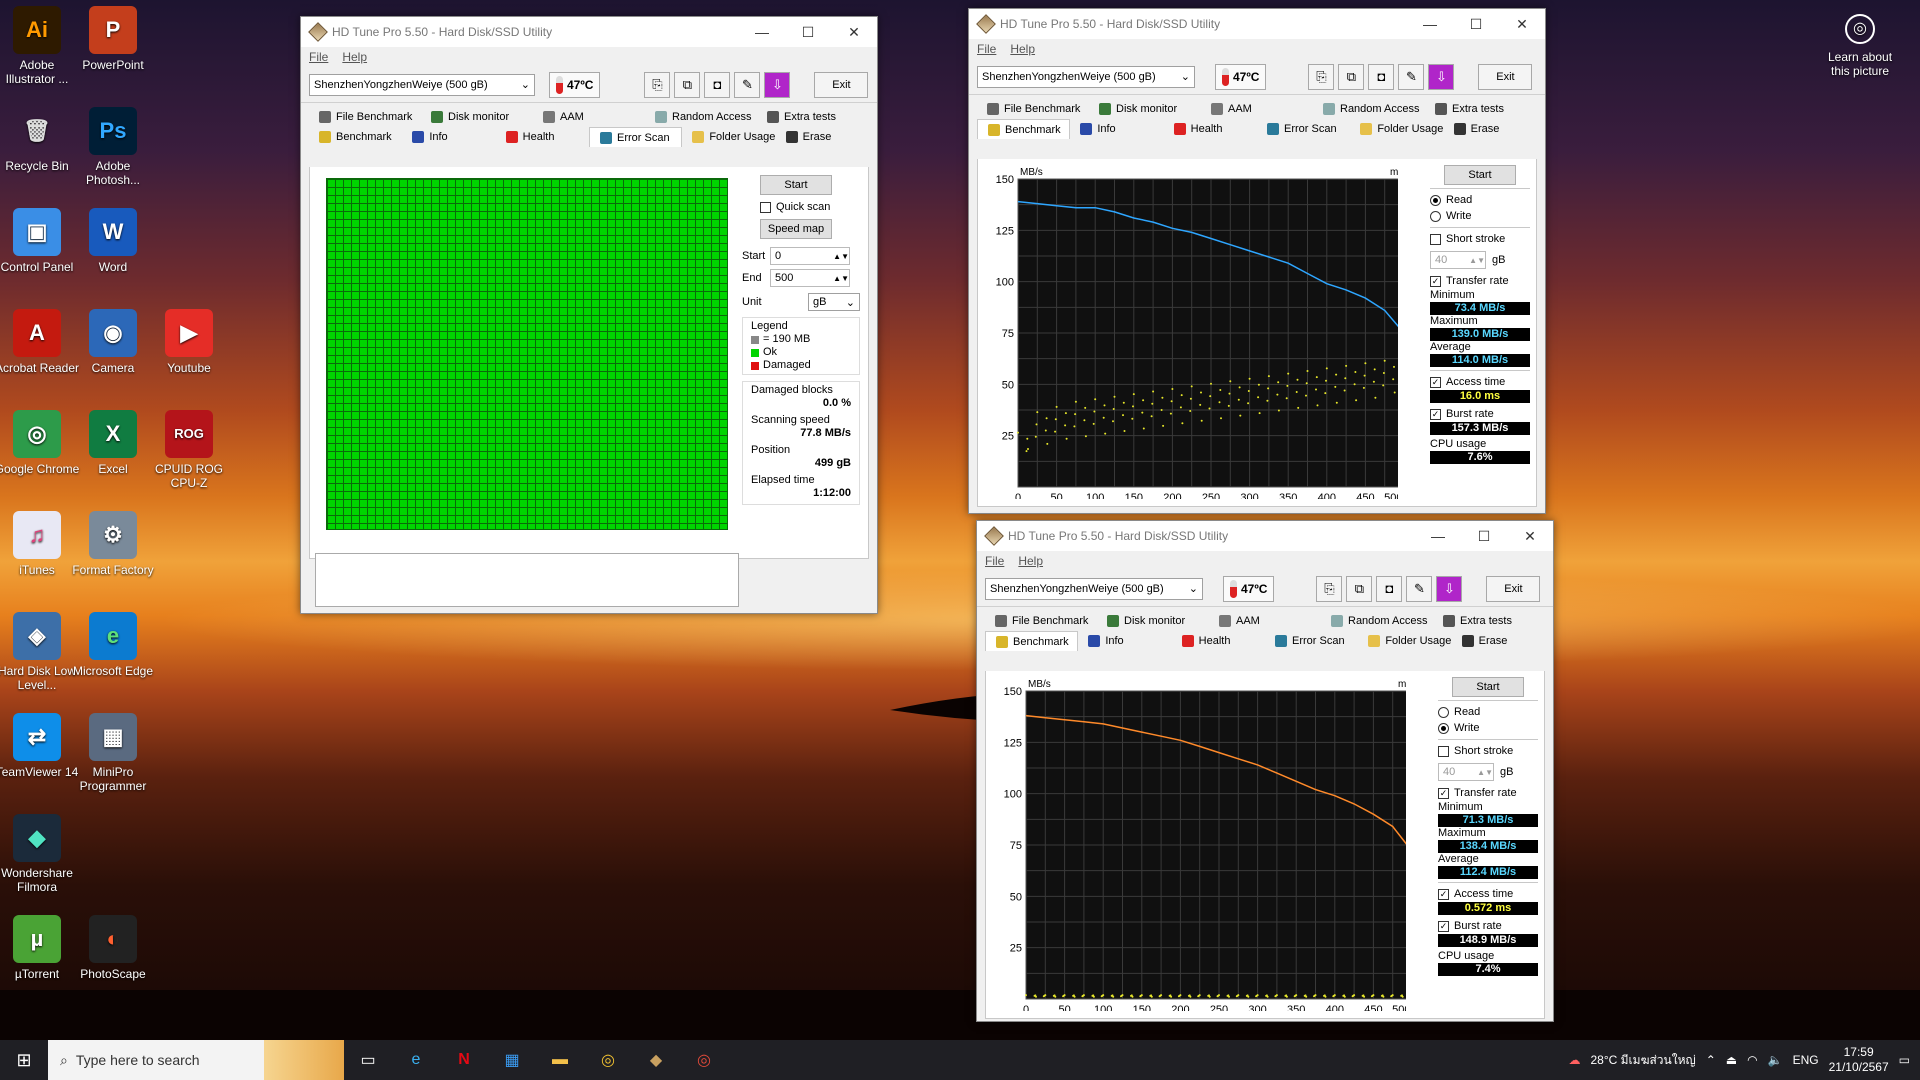 Image resolution: width=1920 pixels, height=1080 pixels. Describe the element at coordinates (810, 278) in the screenshot. I see `end-field: 500 ▲▼` at that location.